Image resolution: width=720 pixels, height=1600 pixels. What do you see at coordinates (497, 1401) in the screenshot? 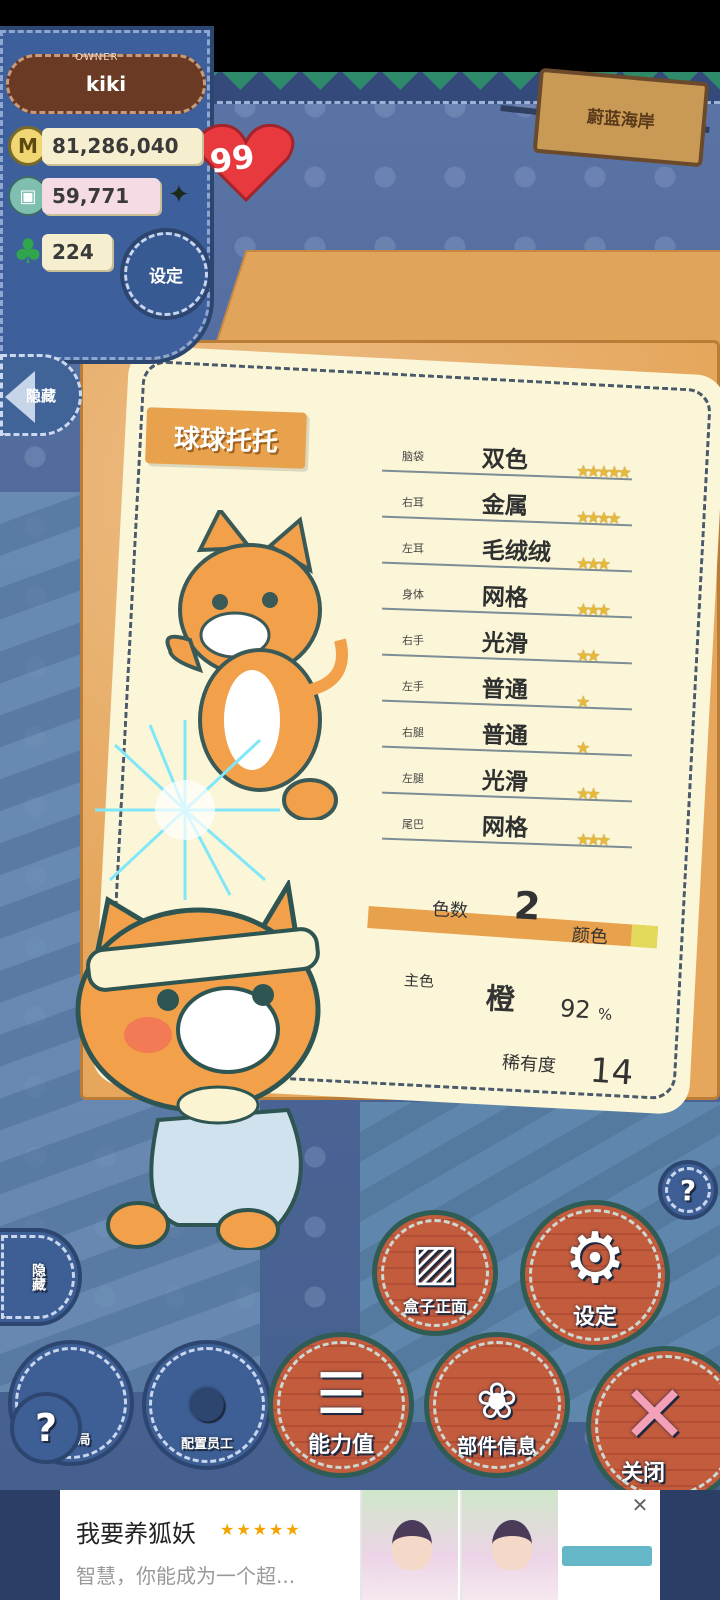
I see `parts-icon: ❀` at bounding box center [497, 1401].